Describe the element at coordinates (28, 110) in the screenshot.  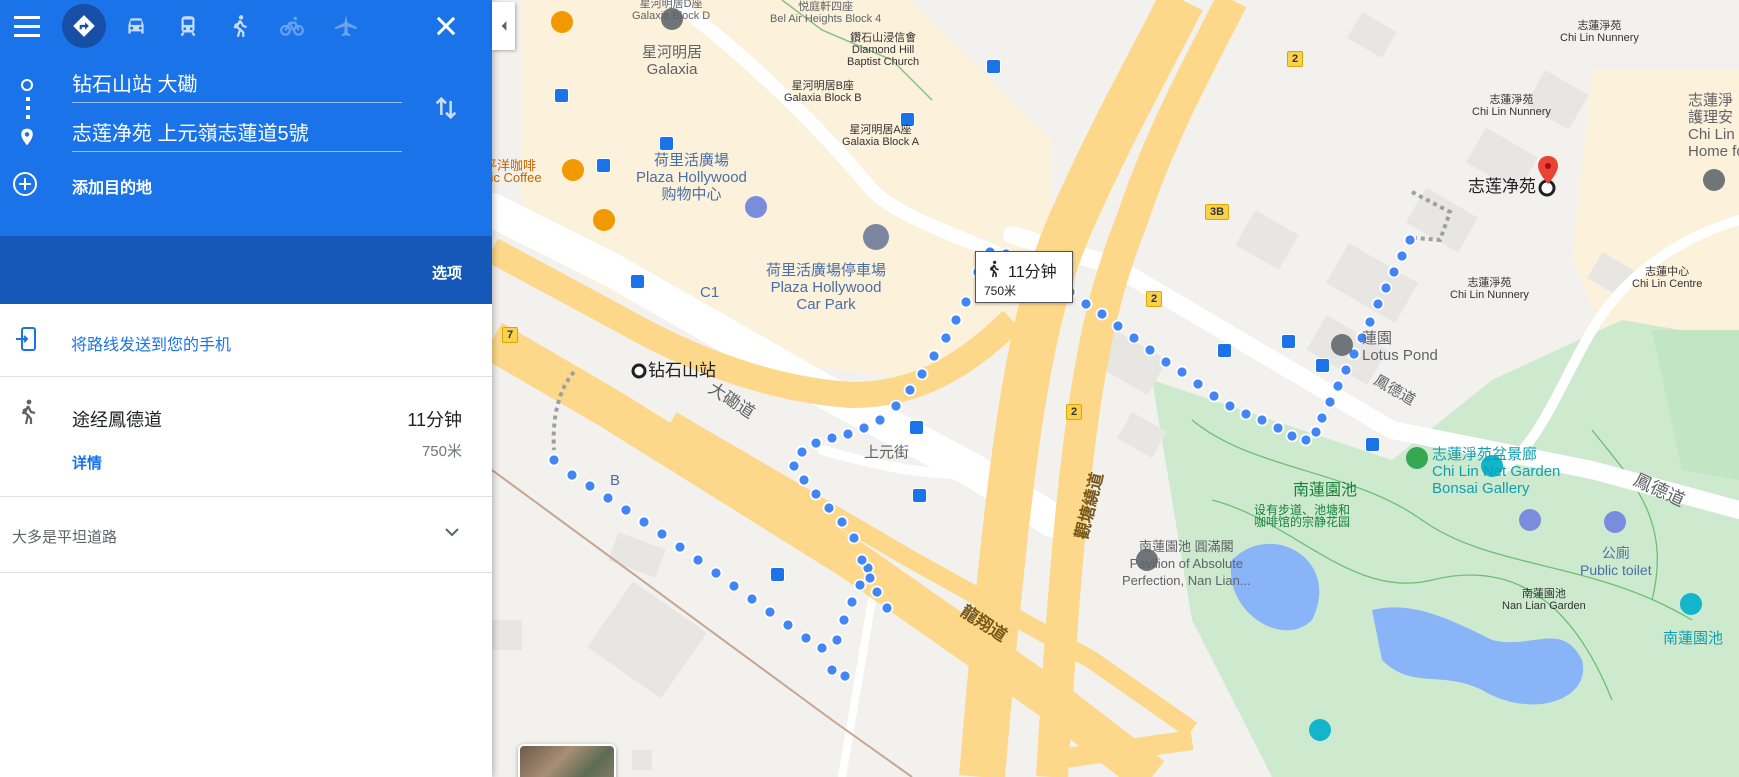
I see `route-dots` at that location.